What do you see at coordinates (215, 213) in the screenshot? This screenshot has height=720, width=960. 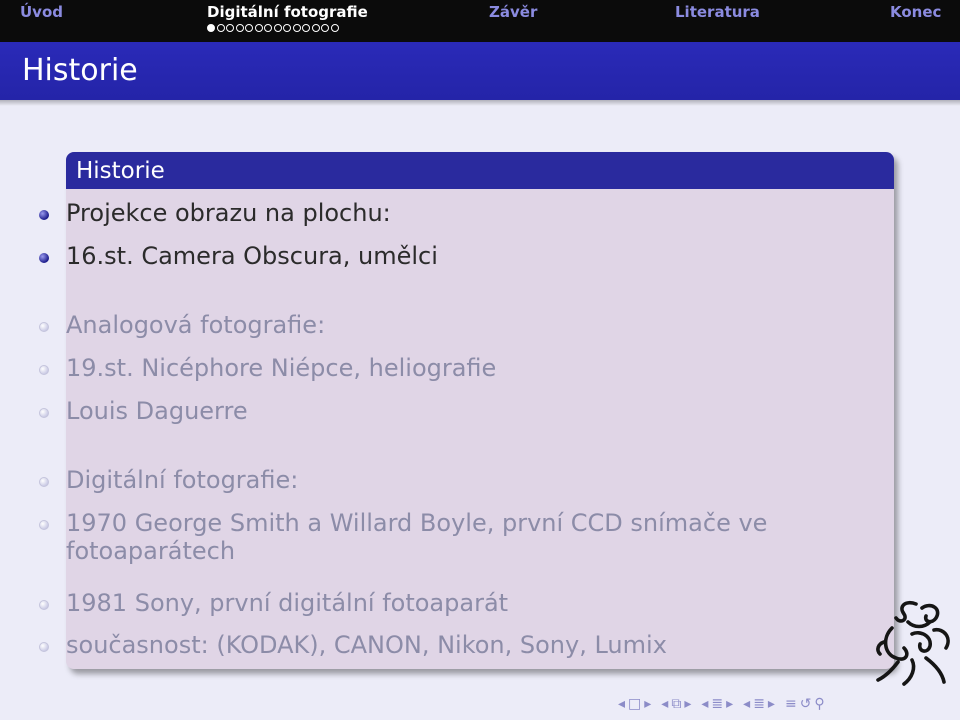 I see `list-item: Projekce obrazu na plochu:` at bounding box center [215, 213].